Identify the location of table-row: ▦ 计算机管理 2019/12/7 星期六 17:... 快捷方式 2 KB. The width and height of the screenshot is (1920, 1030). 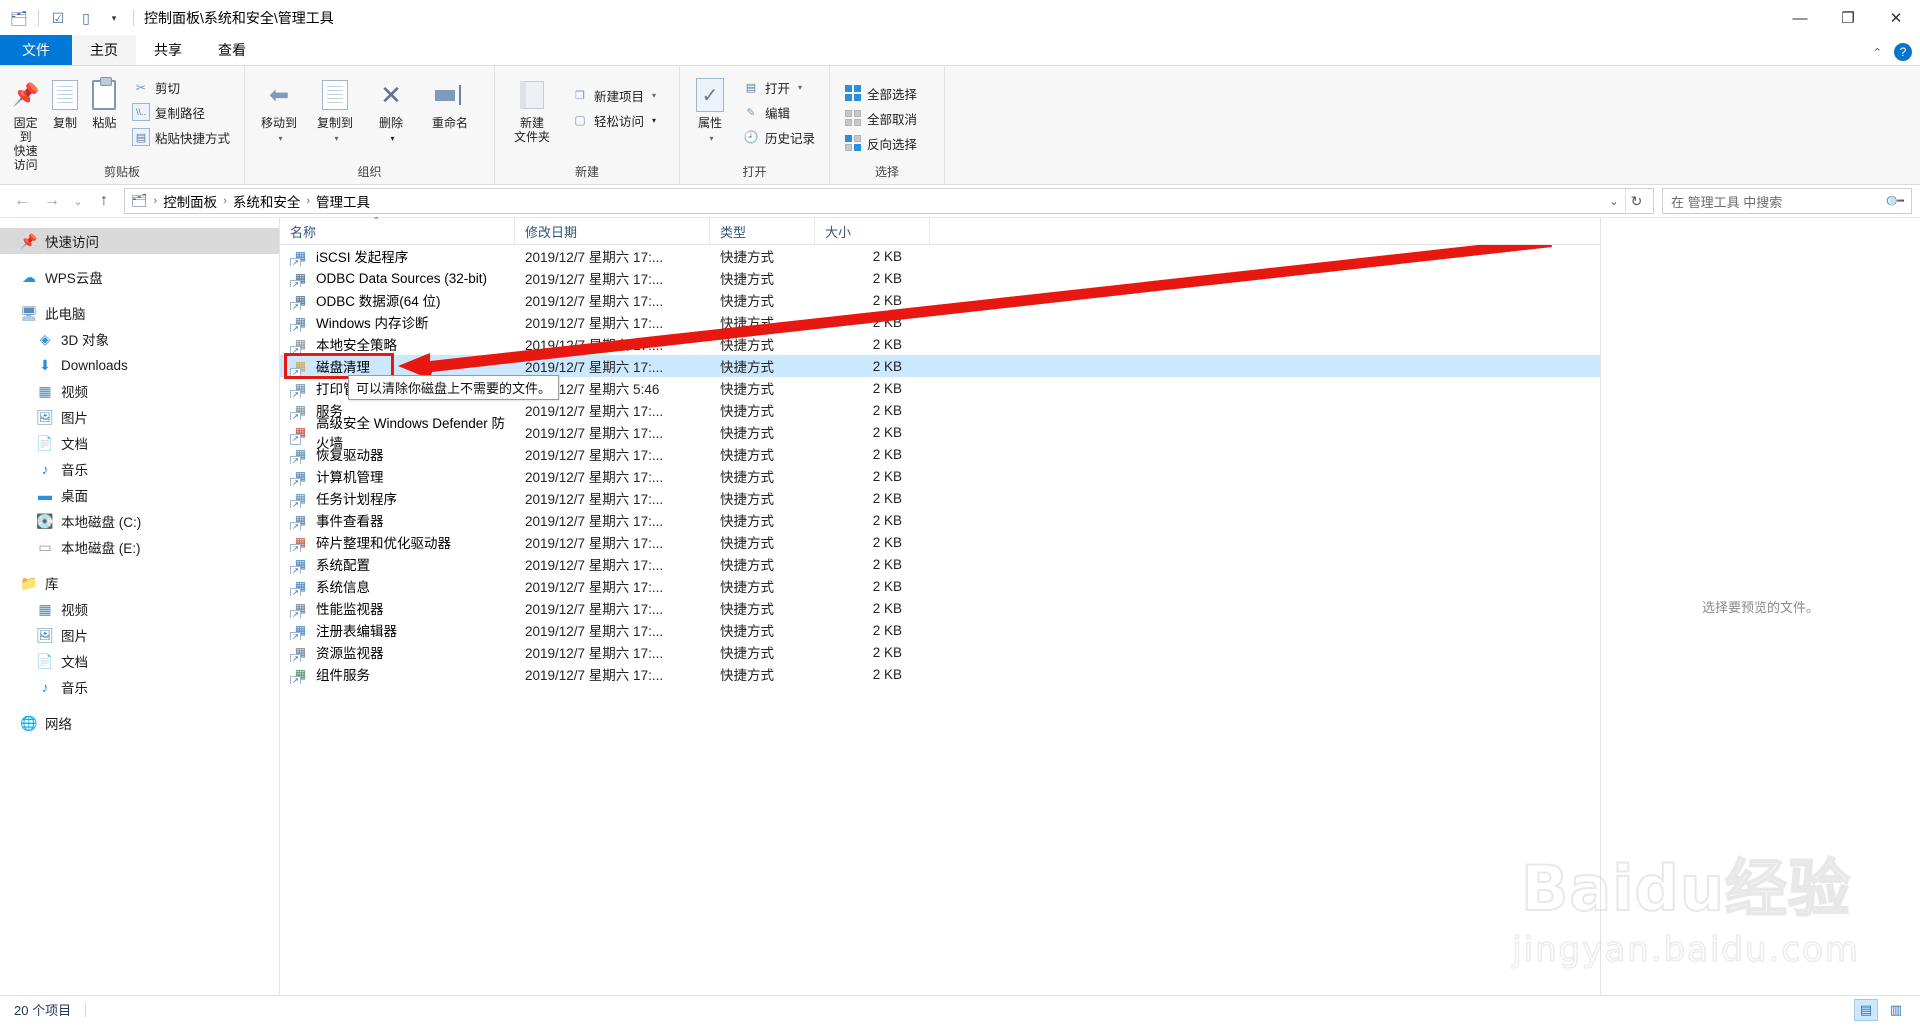
(940, 476).